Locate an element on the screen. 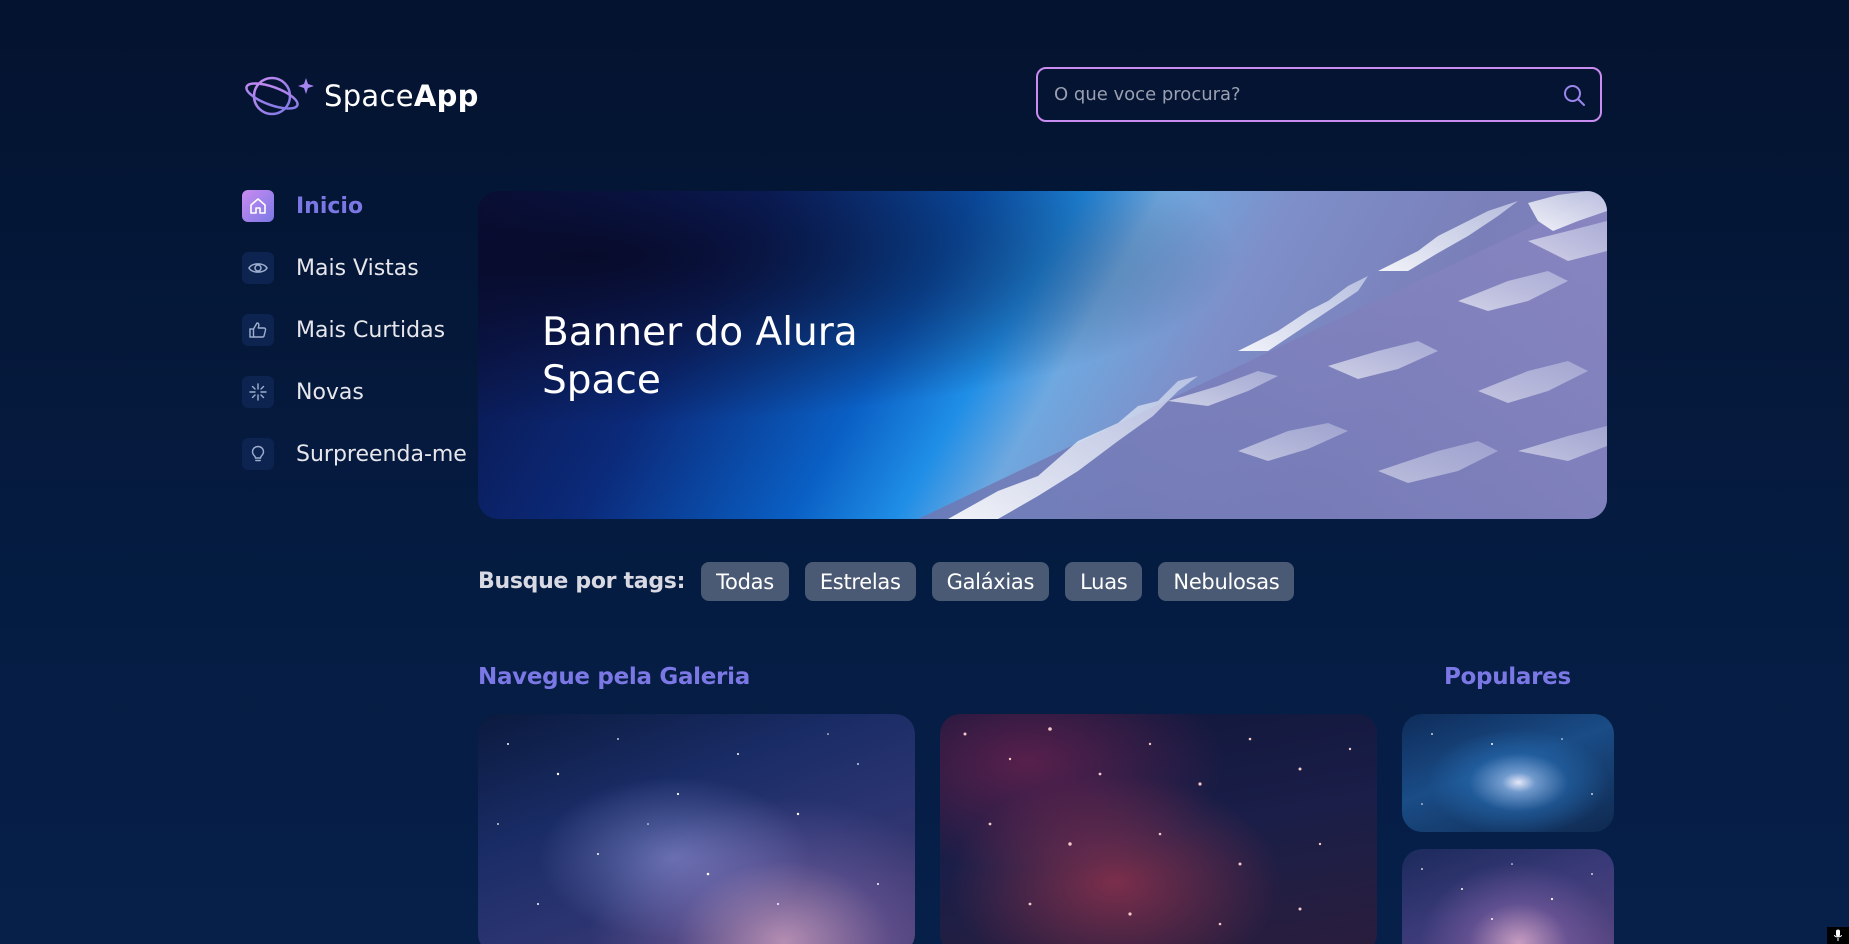 The height and width of the screenshot is (944, 1849). planet-logo-icon is located at coordinates (279, 96).